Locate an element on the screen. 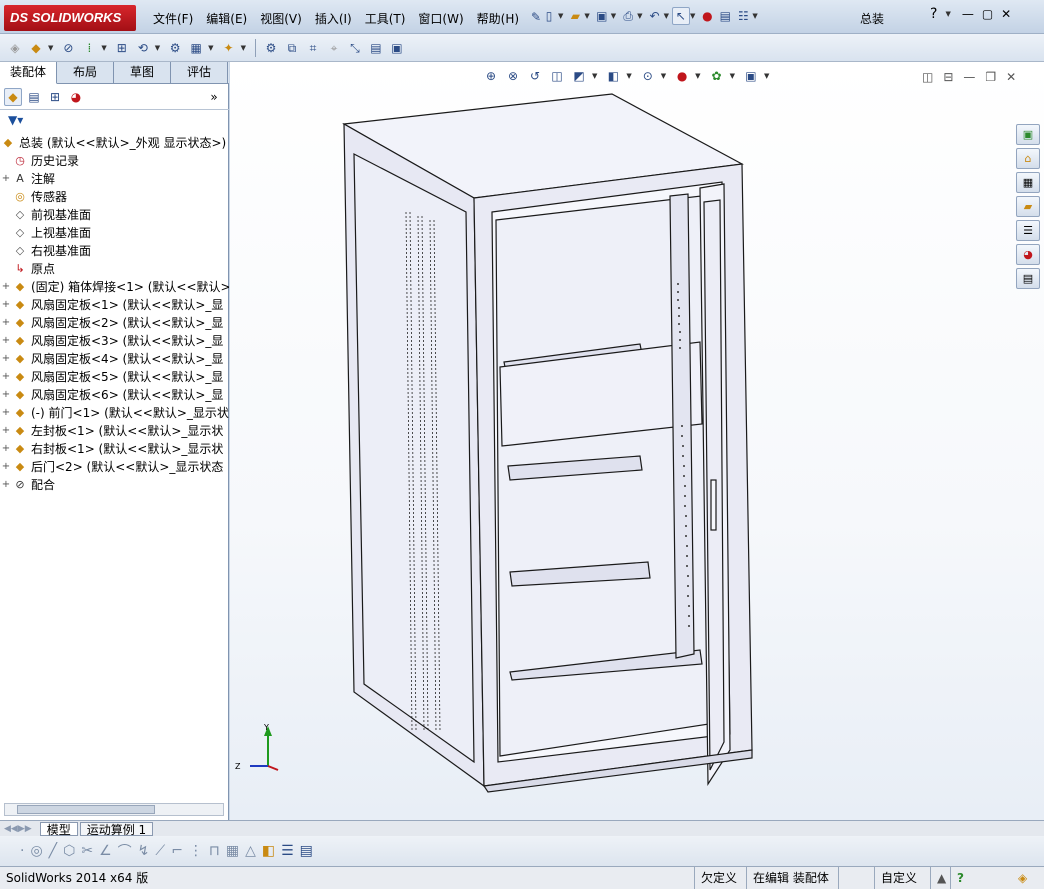 Image resolution: width=1044 pixels, height=889 pixels. select-dropdown-icon: ▼ is located at coordinates (692, 16).